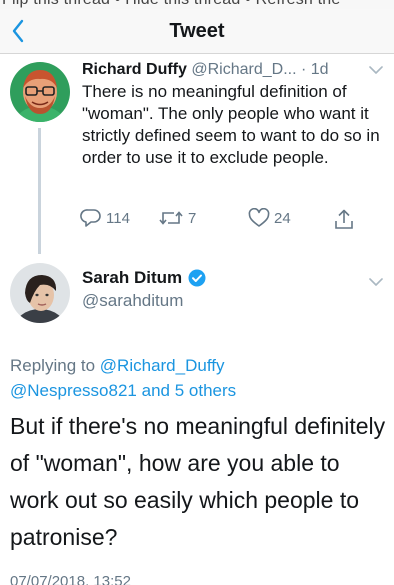 The height and width of the screenshot is (585, 394). I want to click on parent-tweet-time: · 1d, so click(314, 69).